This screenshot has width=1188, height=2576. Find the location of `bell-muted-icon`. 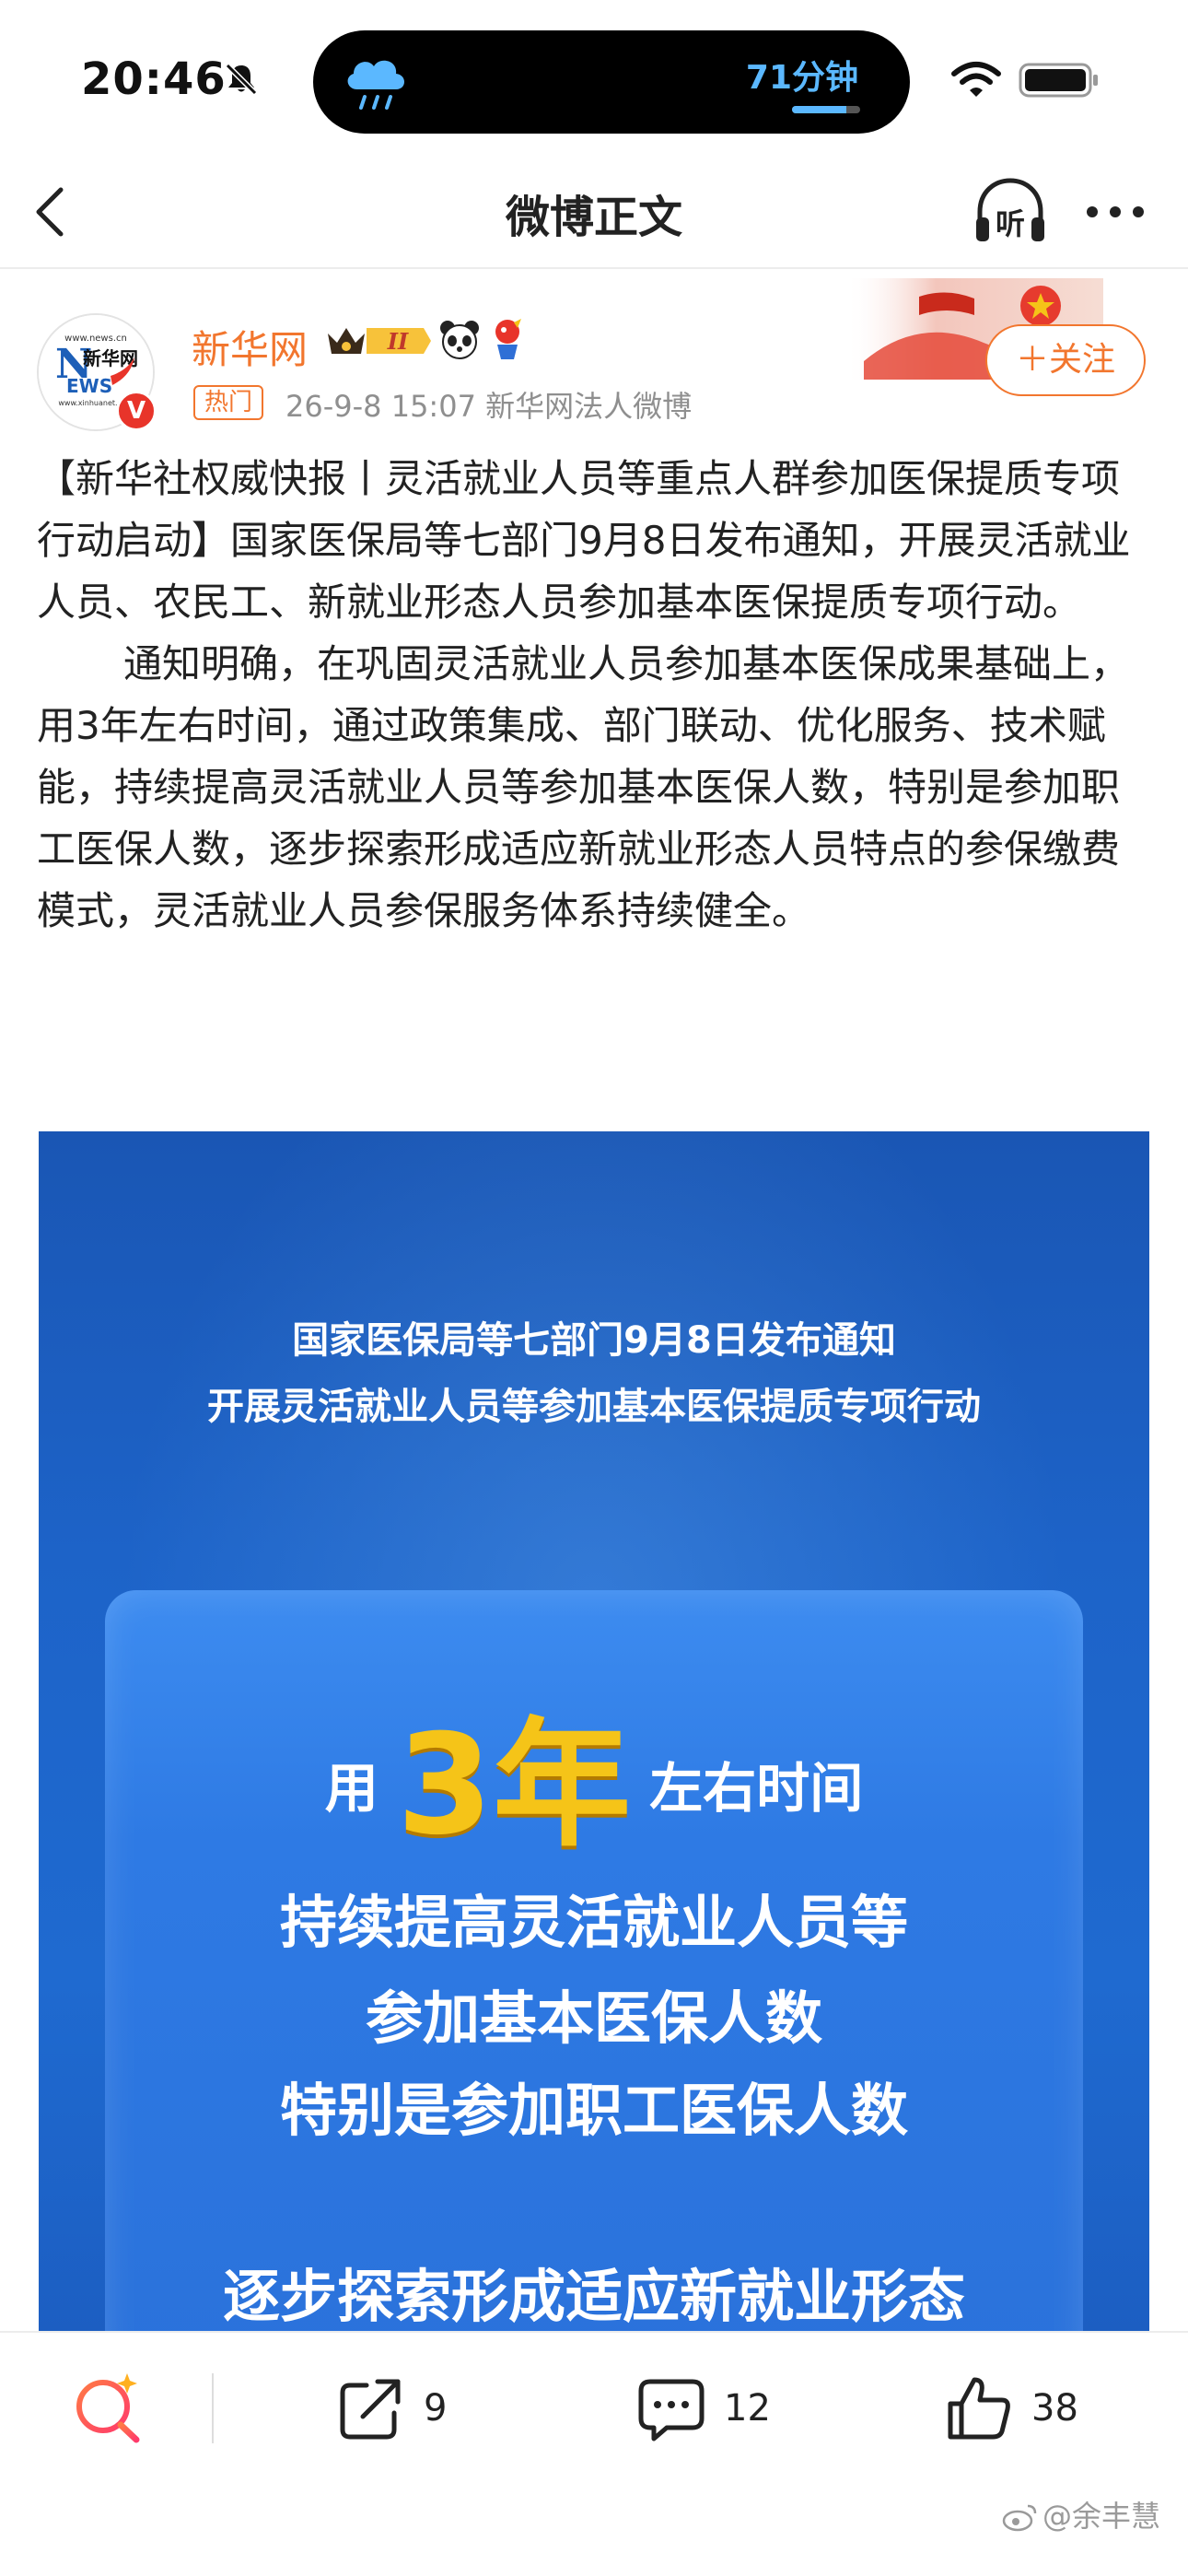

bell-muted-icon is located at coordinates (242, 79).